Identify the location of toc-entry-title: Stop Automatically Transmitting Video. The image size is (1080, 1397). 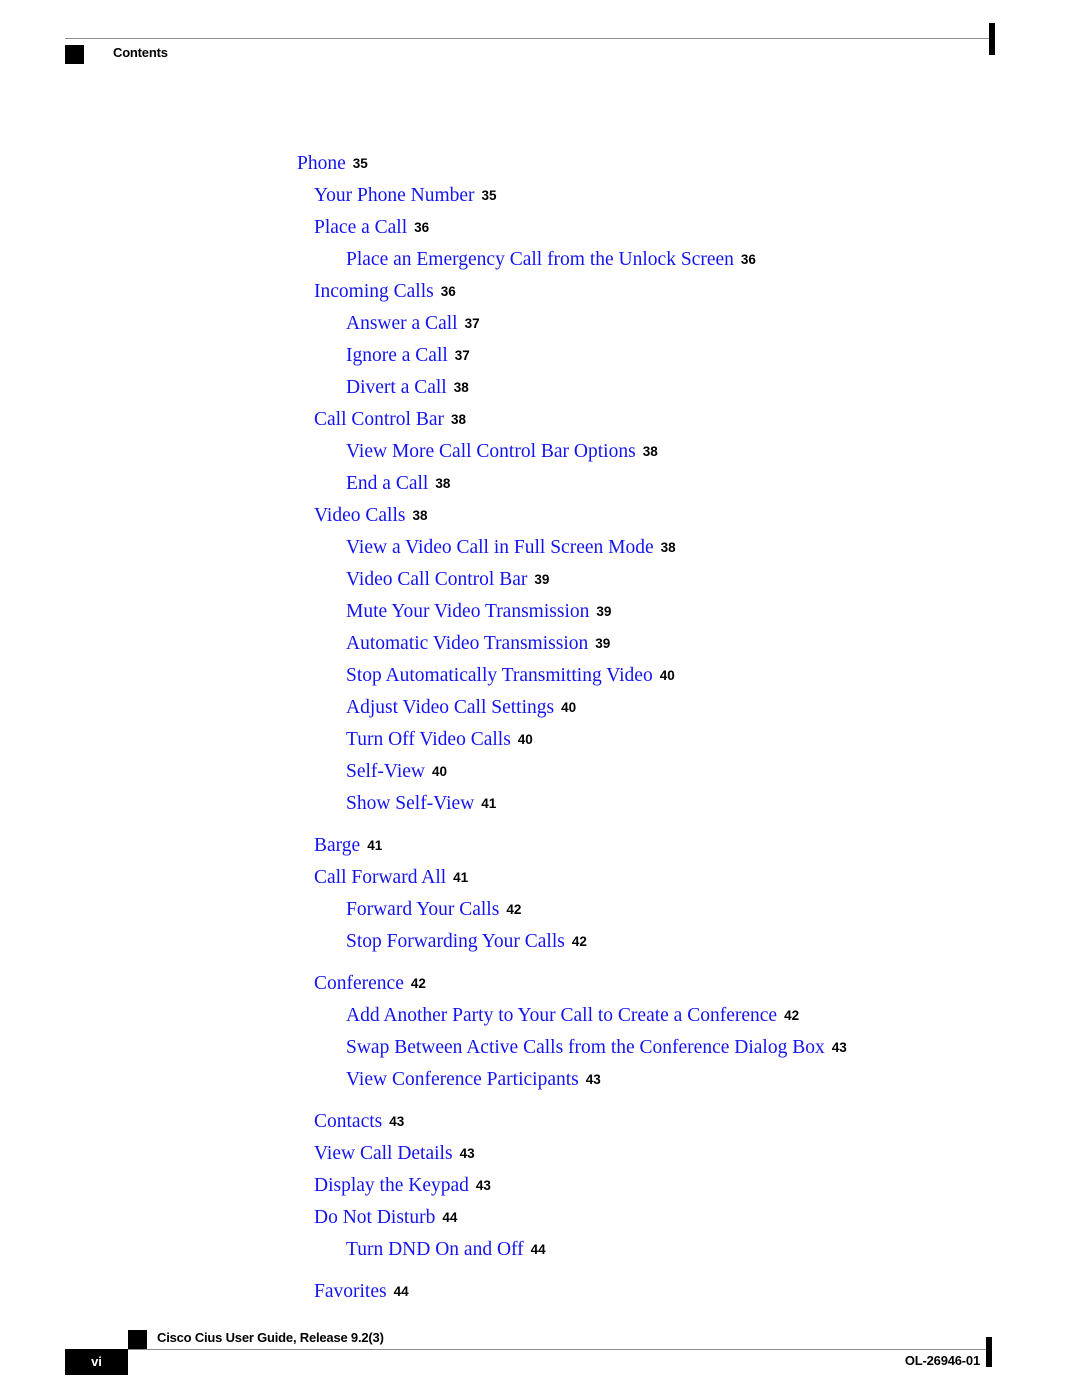
(499, 675).